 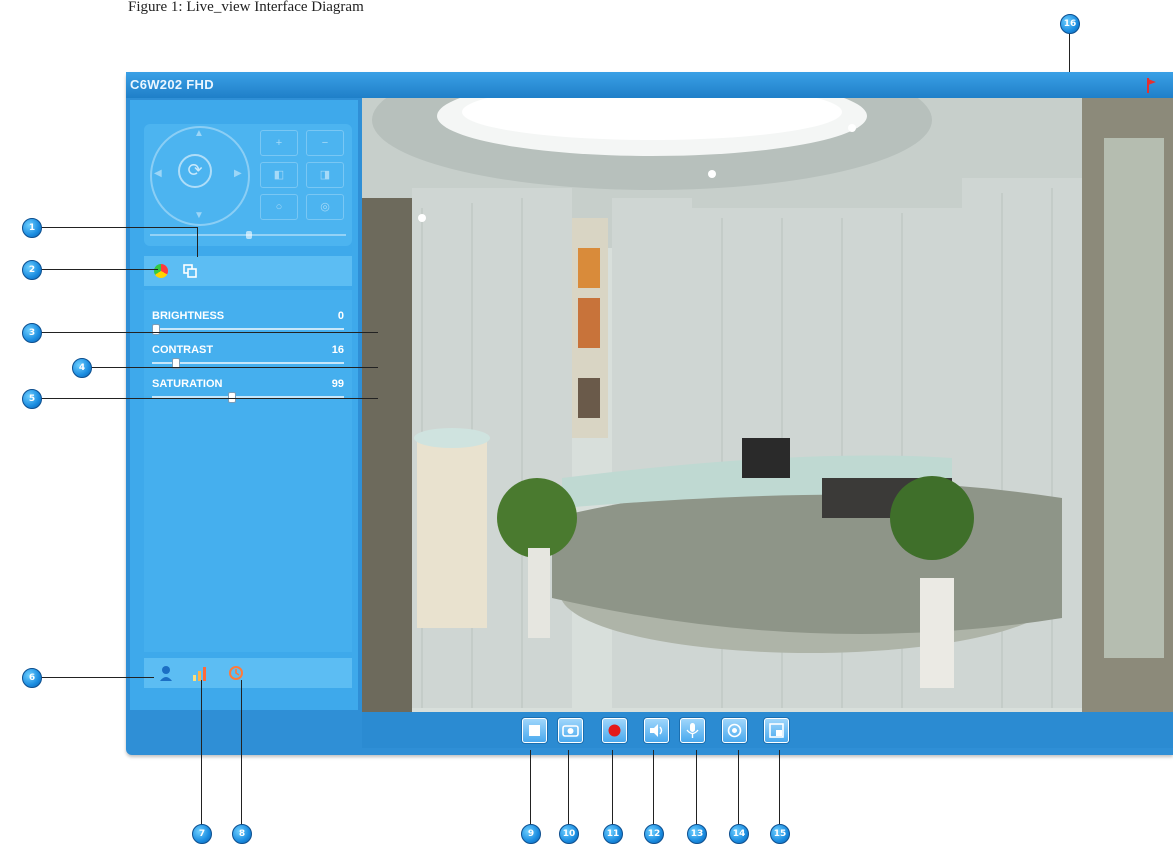 What do you see at coordinates (1070, 24) in the screenshot?
I see `callout-16: 16` at bounding box center [1070, 24].